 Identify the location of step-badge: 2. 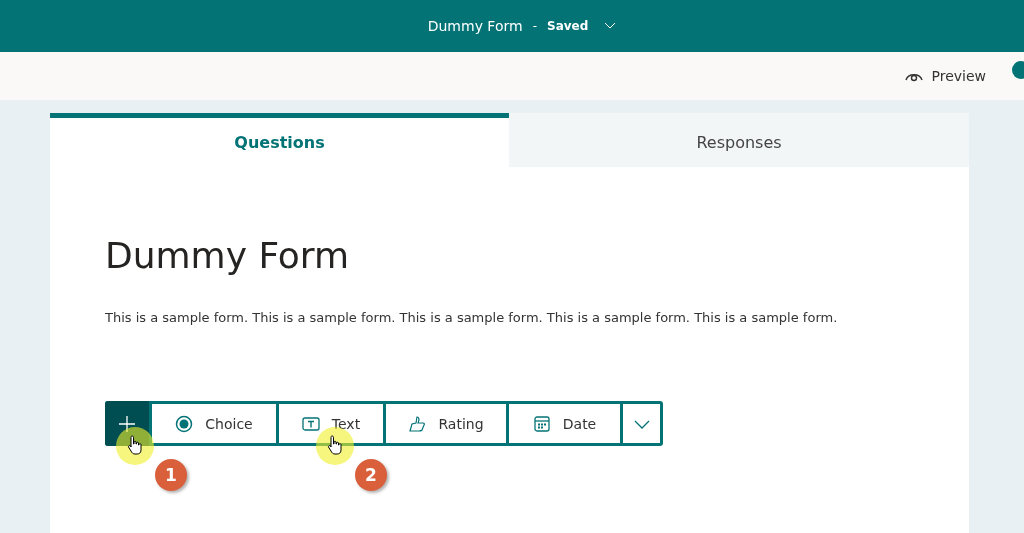
(371, 475).